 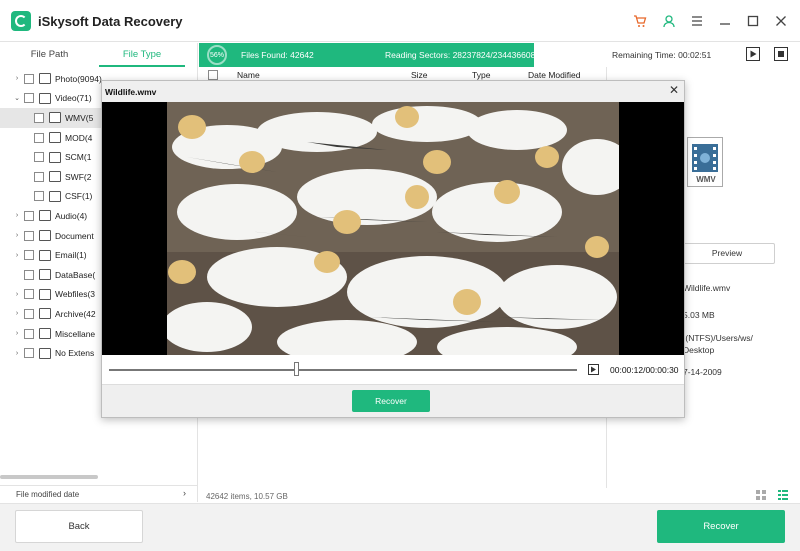 I want to click on user-icon, so click(x=669, y=21).